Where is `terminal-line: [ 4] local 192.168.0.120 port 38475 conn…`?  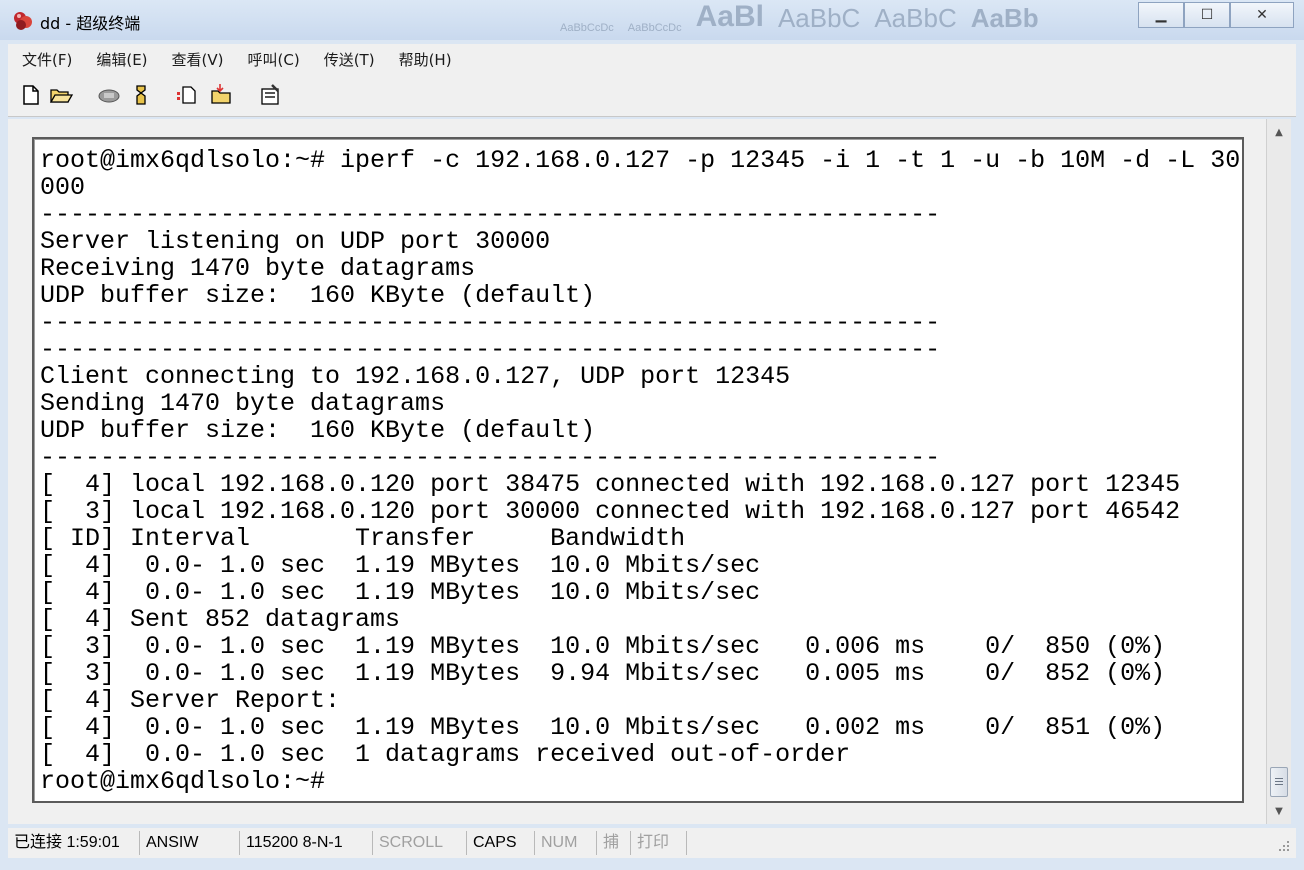
terminal-line: [ 4] local 192.168.0.120 port 38475 conn… is located at coordinates (610, 484).